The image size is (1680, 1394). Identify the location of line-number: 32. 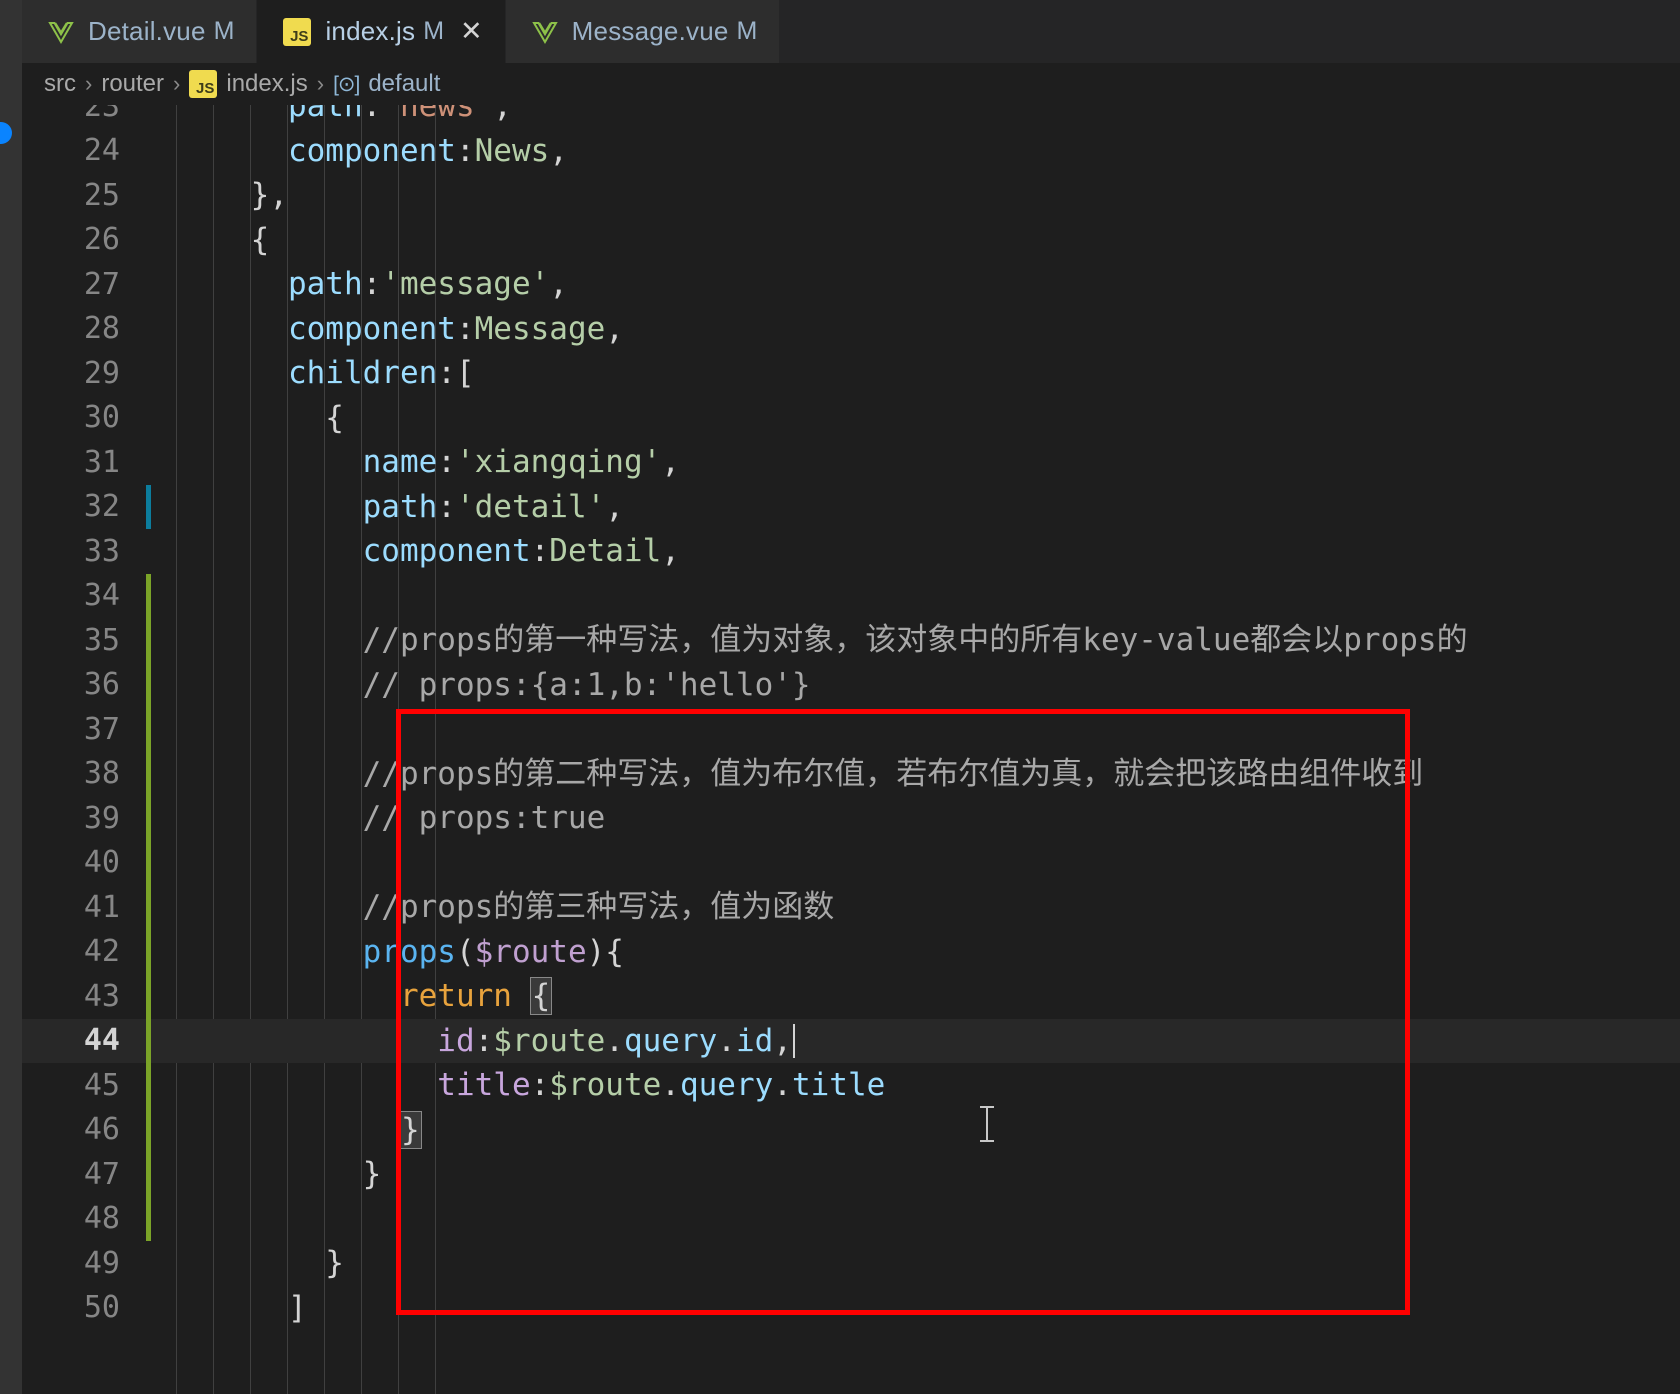
(101, 507).